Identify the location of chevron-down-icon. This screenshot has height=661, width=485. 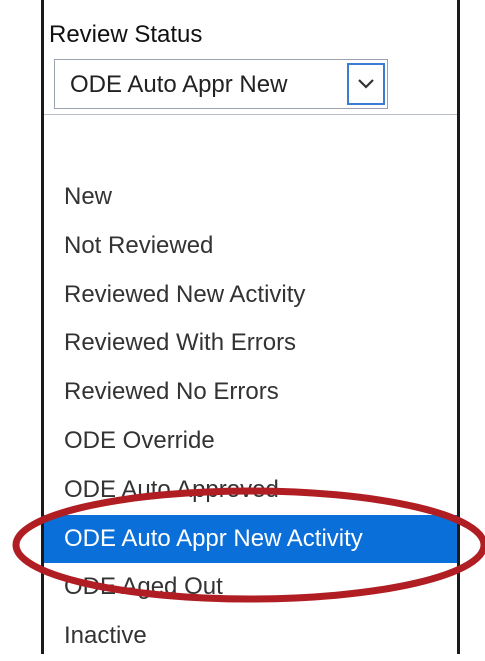
(366, 84).